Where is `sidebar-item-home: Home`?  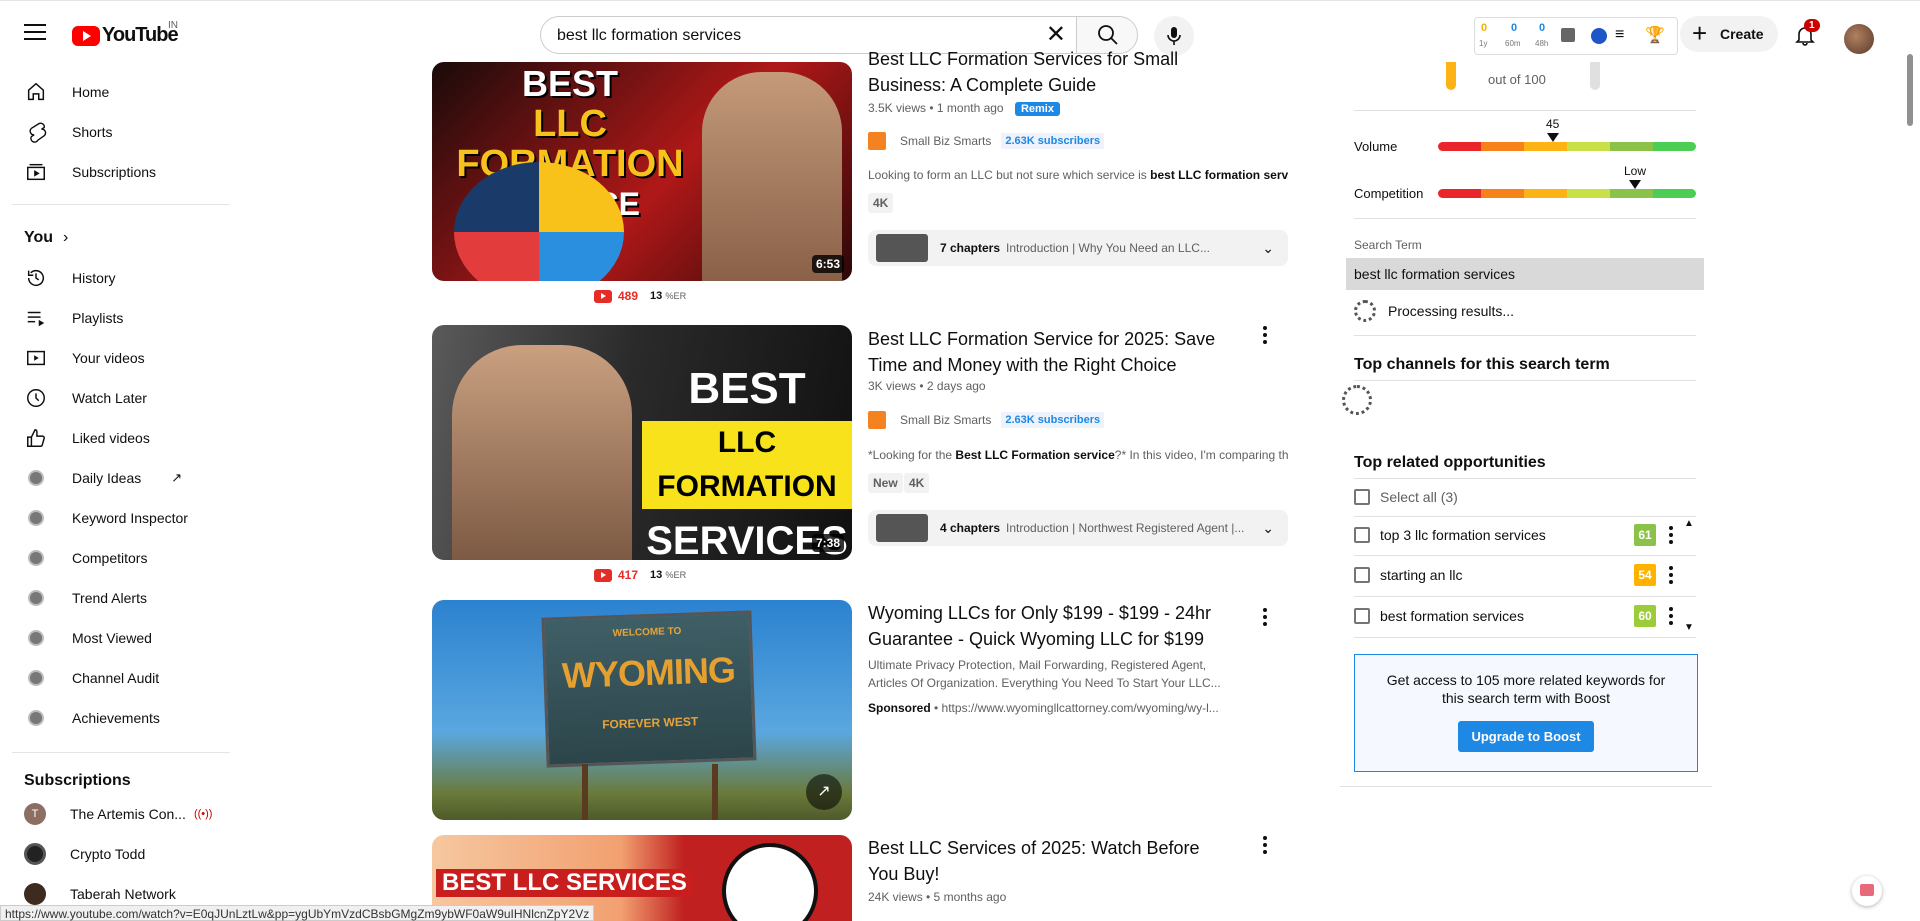 sidebar-item-home: Home is located at coordinates (121, 92).